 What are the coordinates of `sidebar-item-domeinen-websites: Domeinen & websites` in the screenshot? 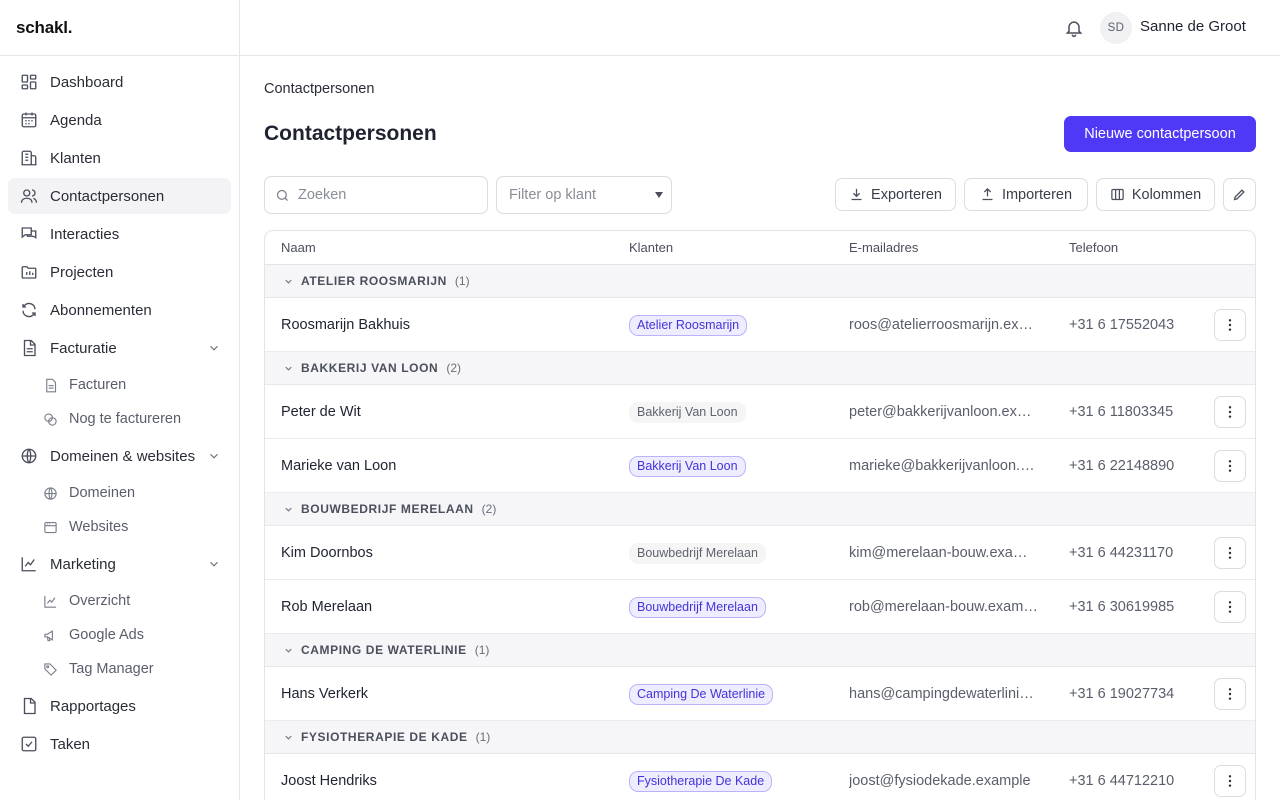 It's located at (119, 456).